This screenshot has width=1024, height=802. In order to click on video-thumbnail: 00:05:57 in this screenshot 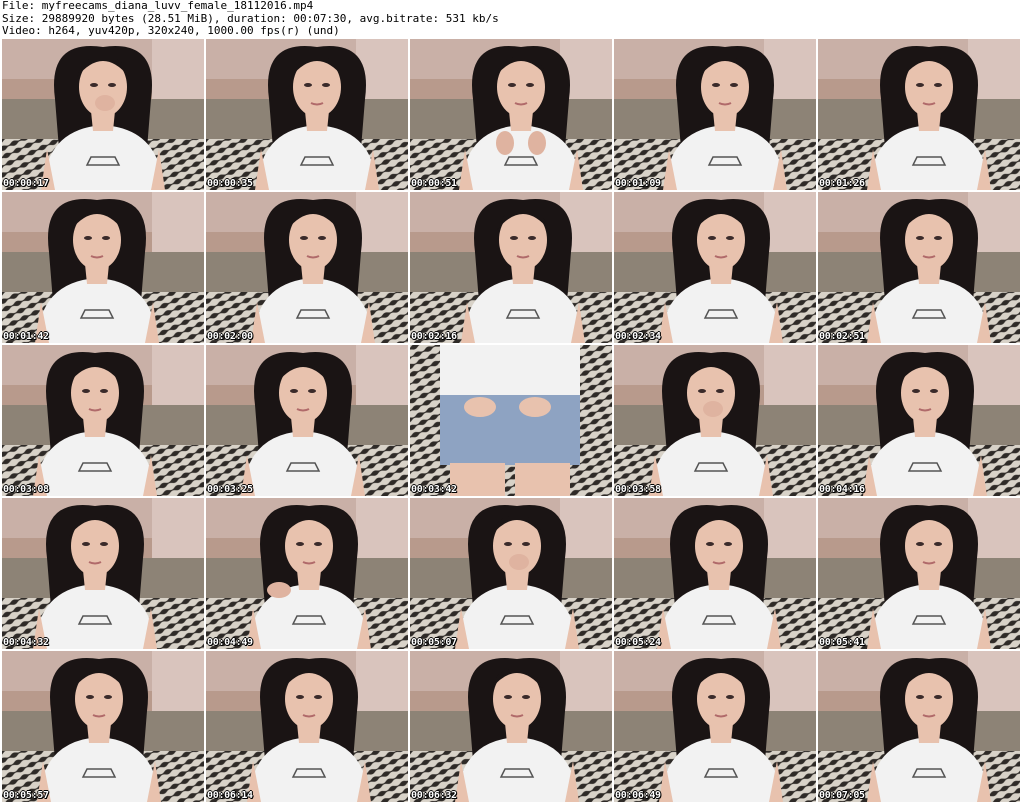, I will do `click(103, 726)`.